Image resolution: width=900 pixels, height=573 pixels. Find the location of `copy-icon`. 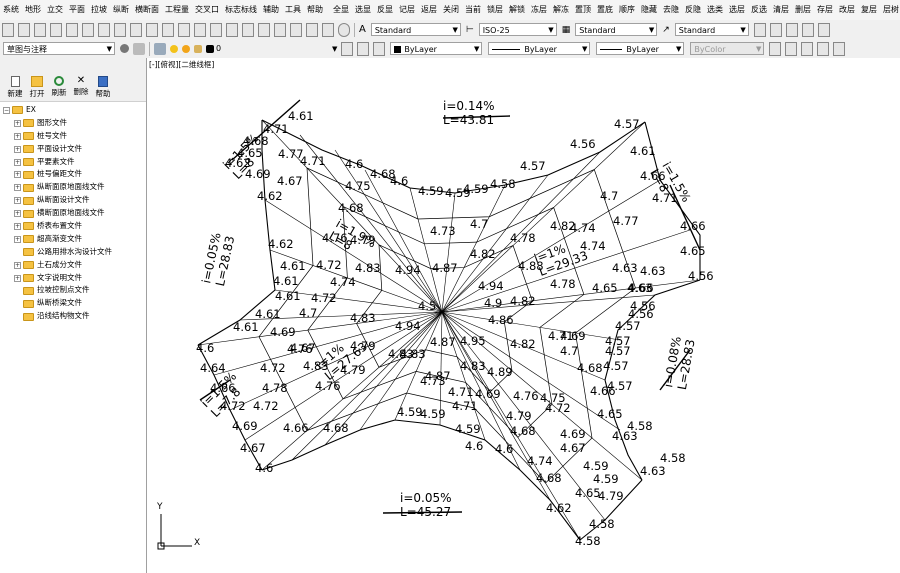

copy-icon is located at coordinates (104, 29).